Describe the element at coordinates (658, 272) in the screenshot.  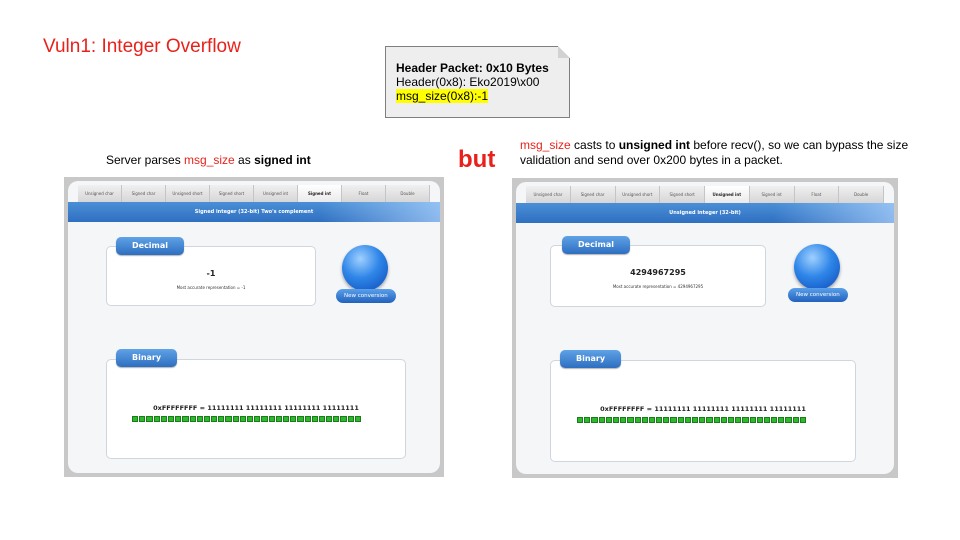
I see `decimal-value: 4294967295` at that location.